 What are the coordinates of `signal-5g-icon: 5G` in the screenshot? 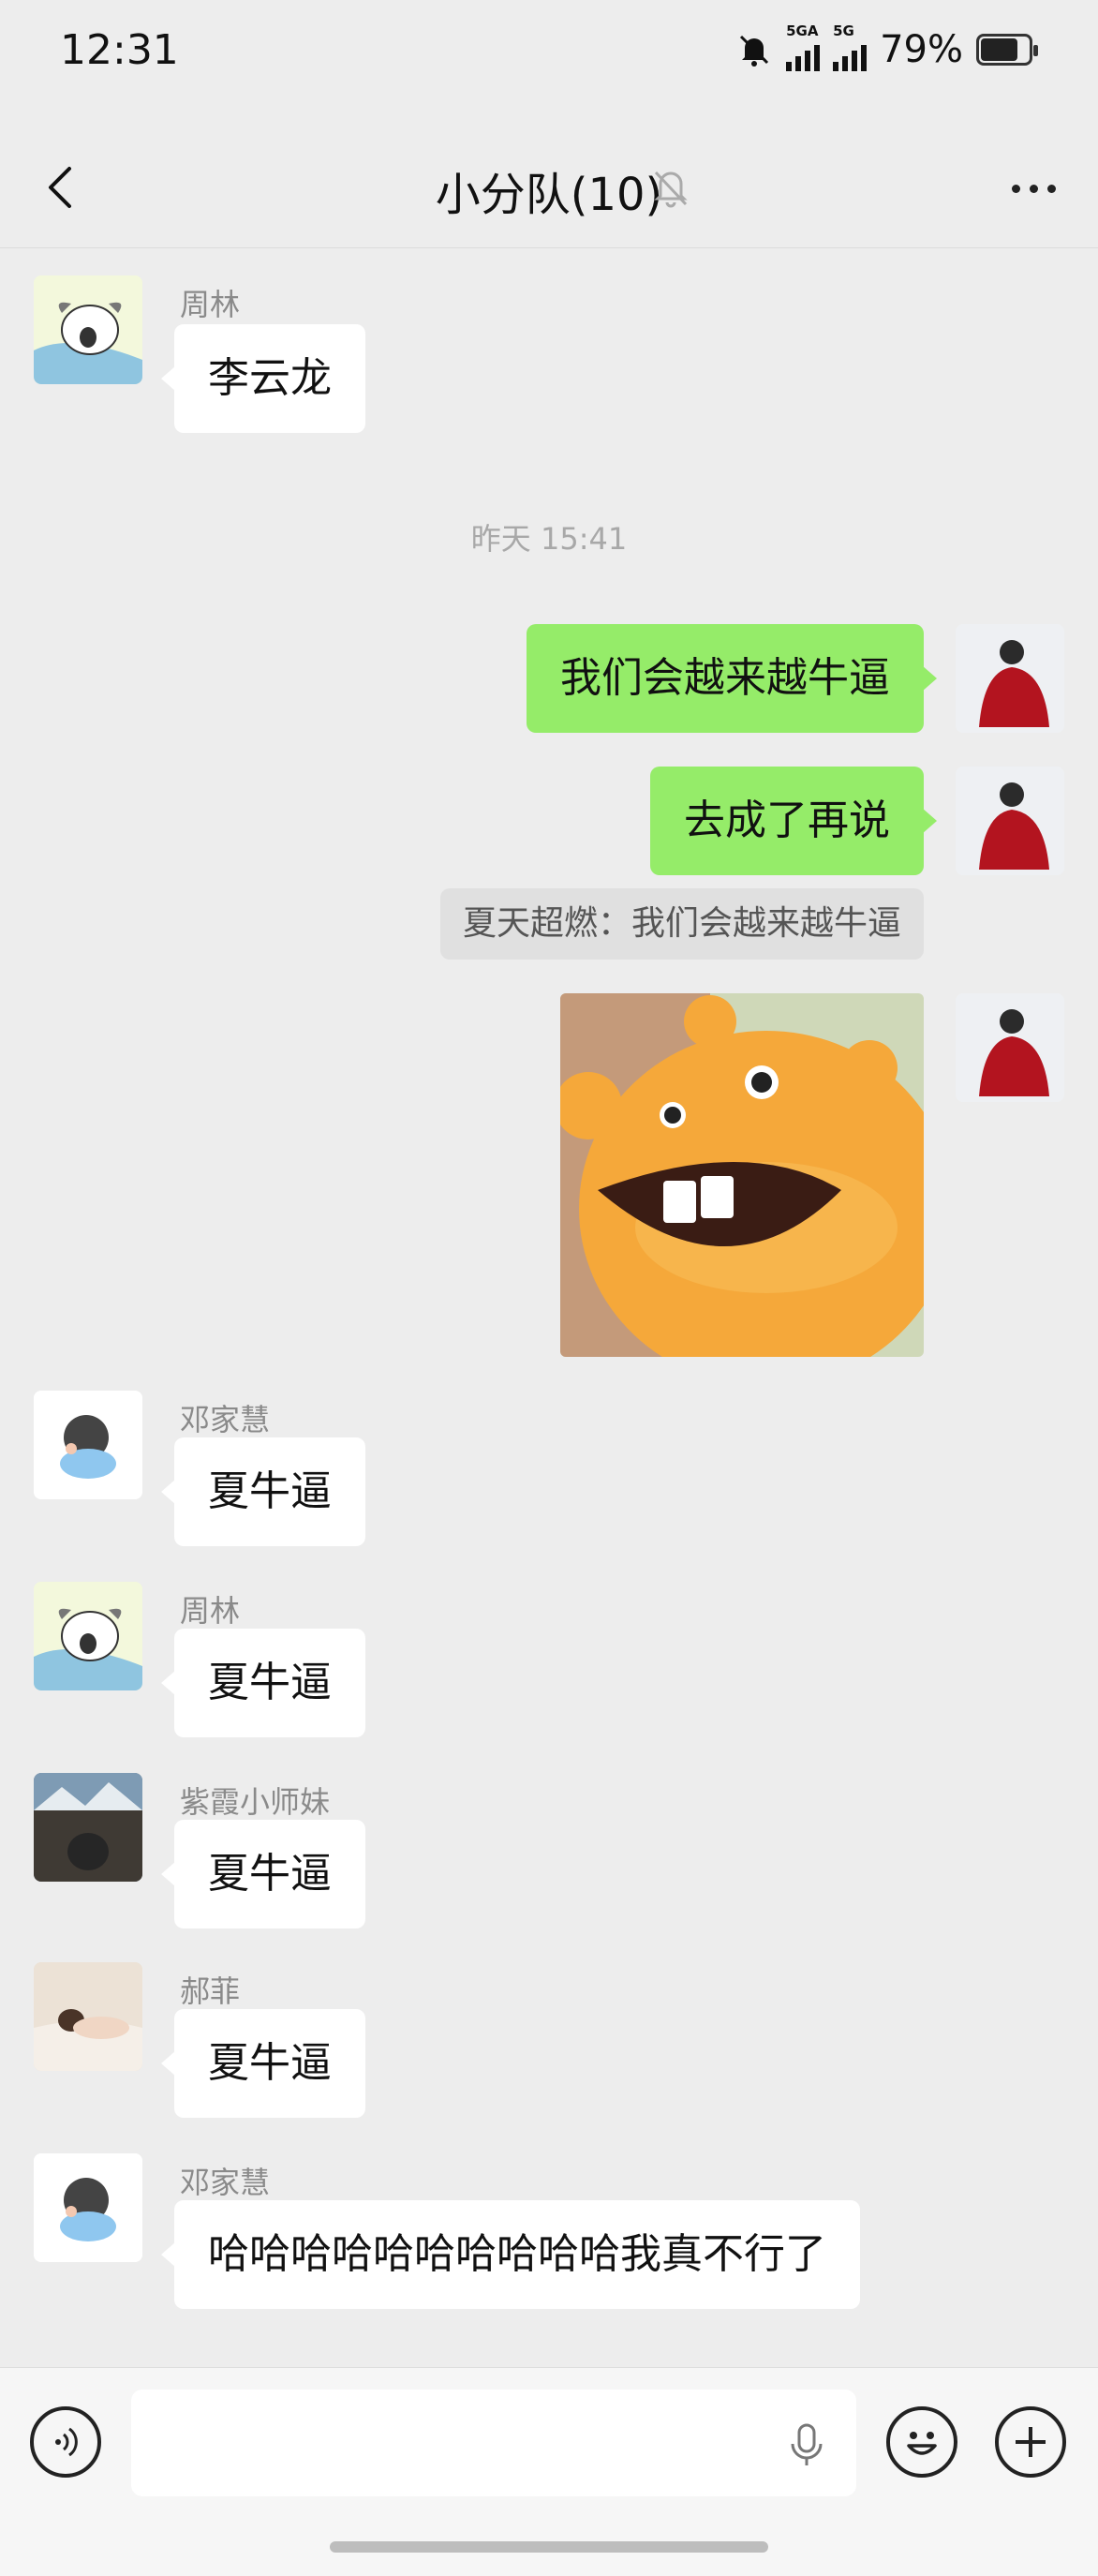 It's located at (850, 46).